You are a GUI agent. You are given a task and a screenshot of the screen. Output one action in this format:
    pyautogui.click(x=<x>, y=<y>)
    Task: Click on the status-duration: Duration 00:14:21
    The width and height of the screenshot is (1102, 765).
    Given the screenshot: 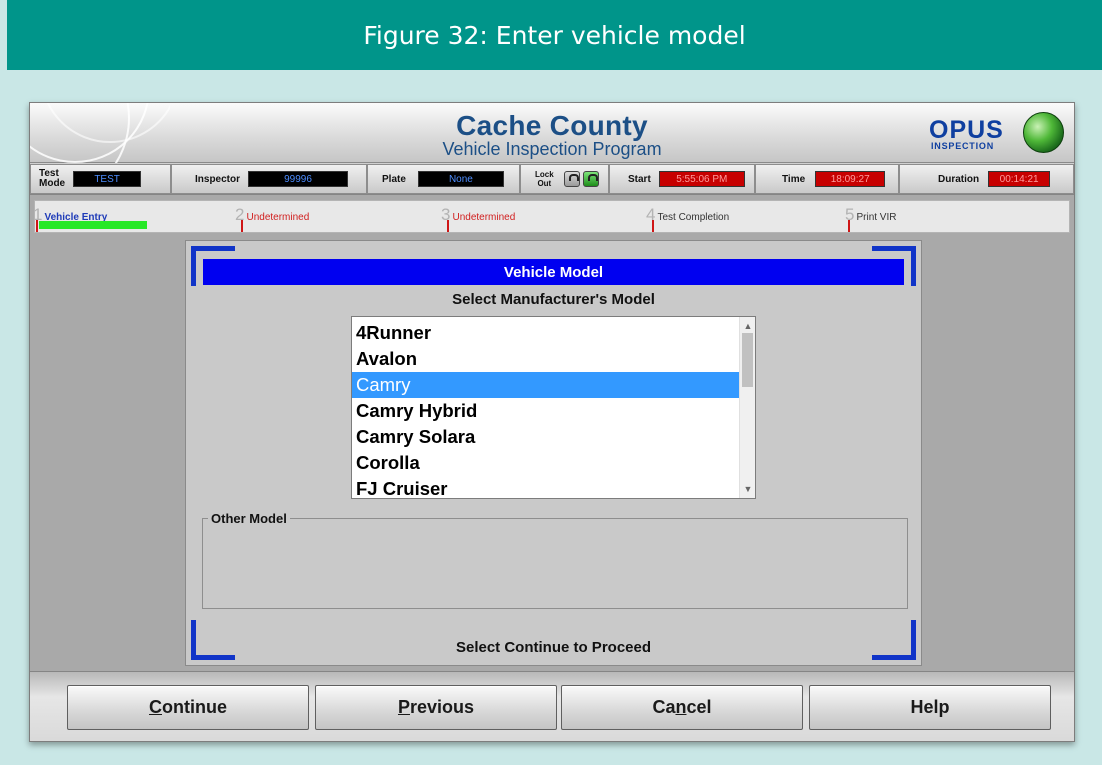 What is the action you would take?
    pyautogui.click(x=986, y=179)
    